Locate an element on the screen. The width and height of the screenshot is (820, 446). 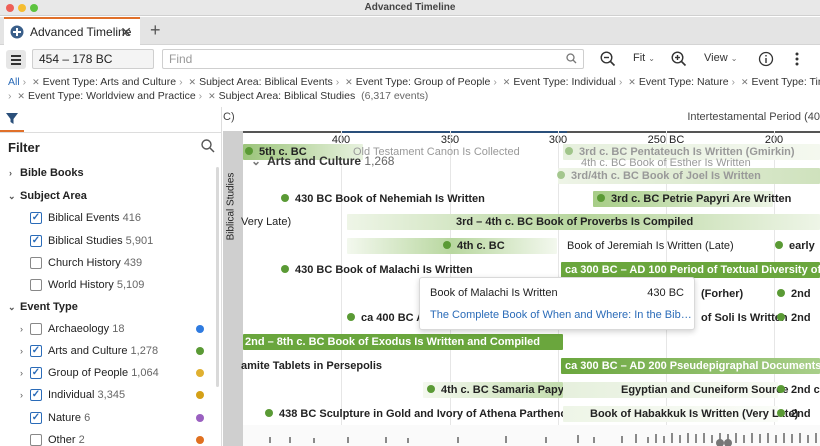
event-item: ca 400 BC A is located at coordinates (385, 318).